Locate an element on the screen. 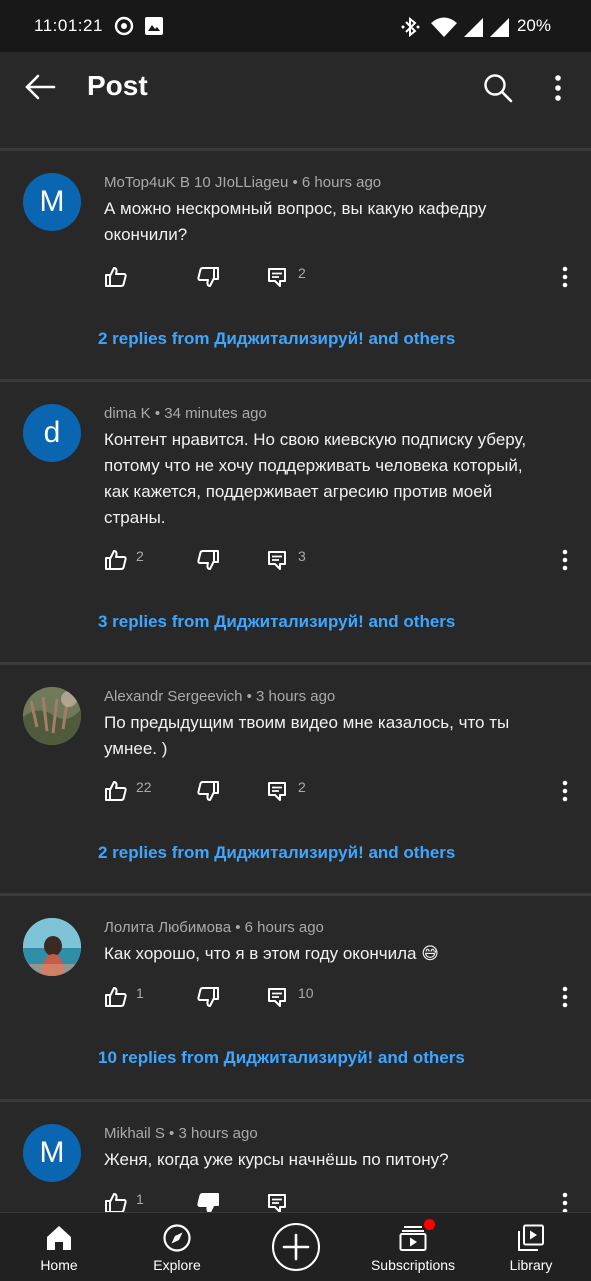 The height and width of the screenshot is (1281, 591). plus-icon is located at coordinates (296, 1247).